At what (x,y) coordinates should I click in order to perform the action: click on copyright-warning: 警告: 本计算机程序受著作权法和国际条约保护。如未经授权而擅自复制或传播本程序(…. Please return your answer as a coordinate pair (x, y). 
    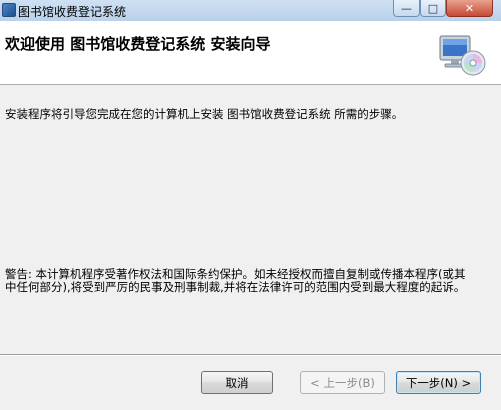
    Looking at the image, I should click on (235, 280).